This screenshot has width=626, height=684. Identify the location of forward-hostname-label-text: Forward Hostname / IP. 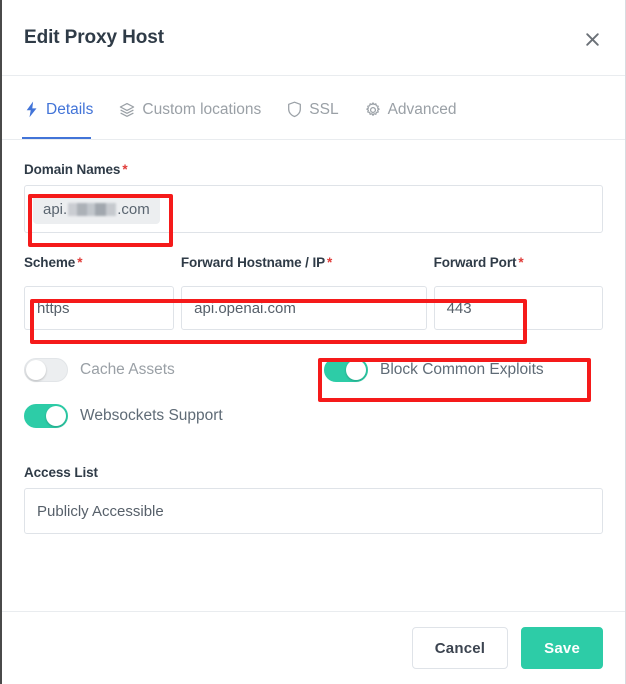
(253, 262).